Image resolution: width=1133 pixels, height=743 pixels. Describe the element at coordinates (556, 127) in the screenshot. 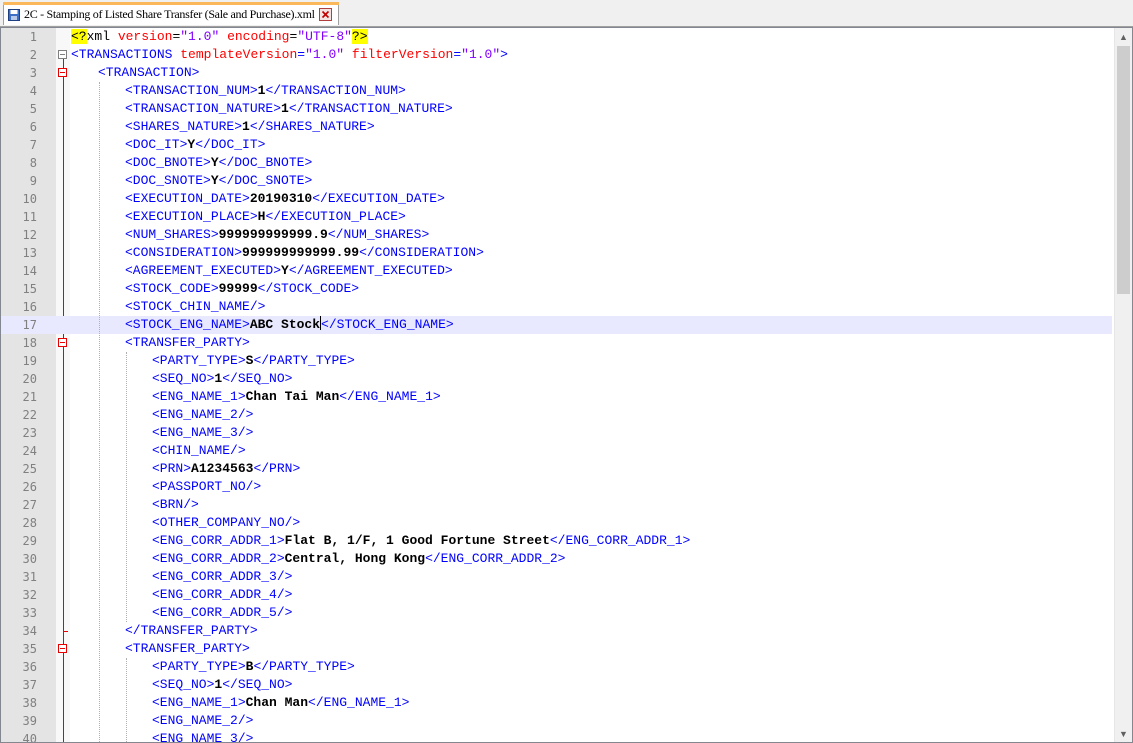

I see `code-line: 6 <SHARES_NATURE>1</SHARES_NATURE>` at that location.